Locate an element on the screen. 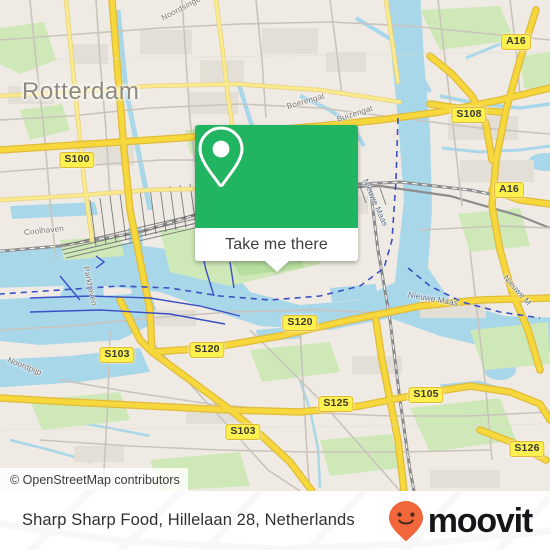 The width and height of the screenshot is (550, 550). road-shield-s120-west: S120 is located at coordinates (207, 350).